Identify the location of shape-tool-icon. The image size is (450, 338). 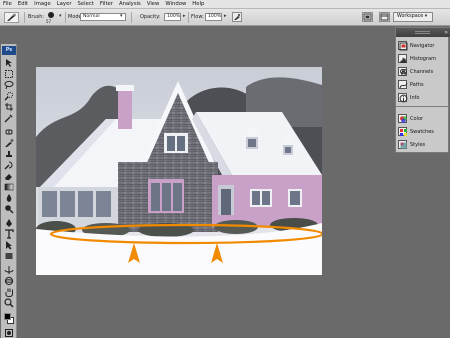
(9, 256).